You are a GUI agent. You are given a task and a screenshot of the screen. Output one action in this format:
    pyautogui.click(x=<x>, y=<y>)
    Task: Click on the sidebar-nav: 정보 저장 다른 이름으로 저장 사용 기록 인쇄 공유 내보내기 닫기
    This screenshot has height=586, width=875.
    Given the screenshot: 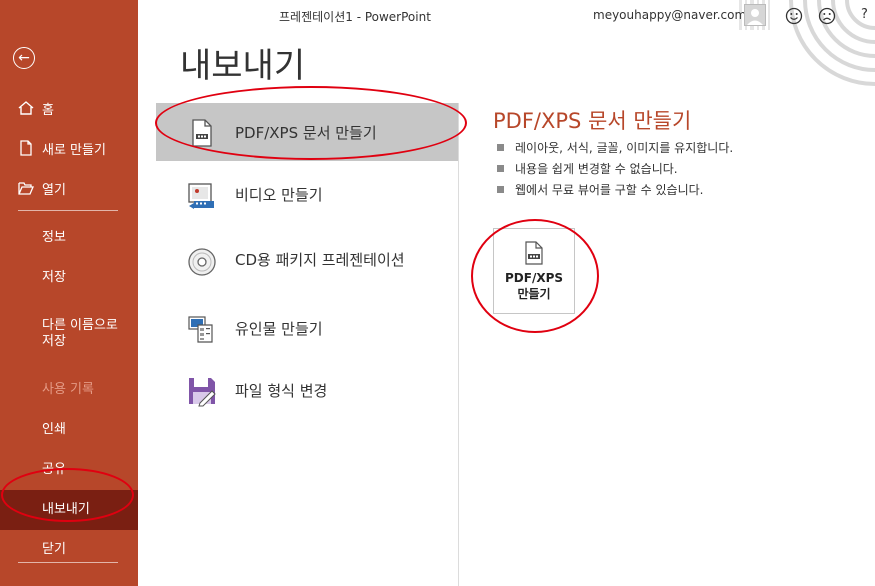 What is the action you would take?
    pyautogui.click(x=69, y=394)
    